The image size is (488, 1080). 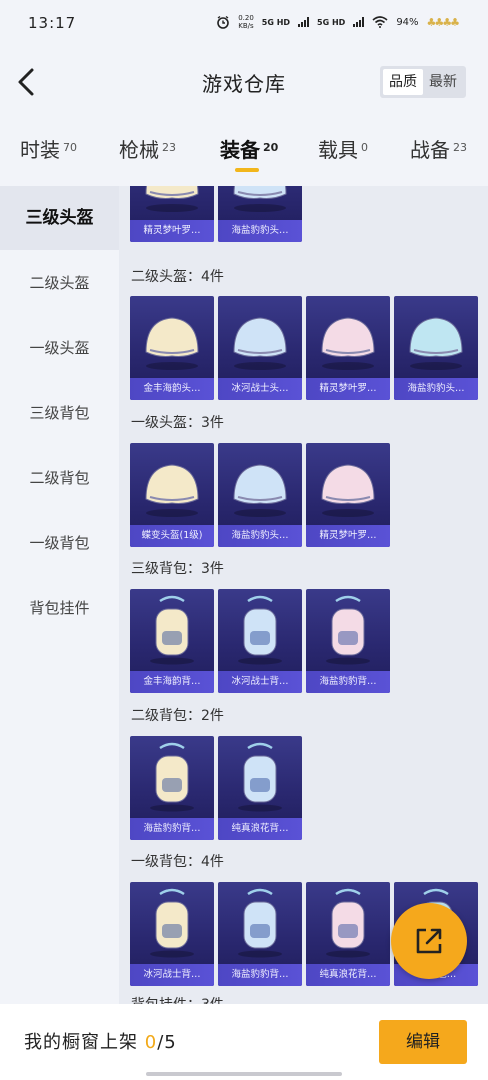 What do you see at coordinates (247, 170) in the screenshot?
I see `active-tab-indicator` at bounding box center [247, 170].